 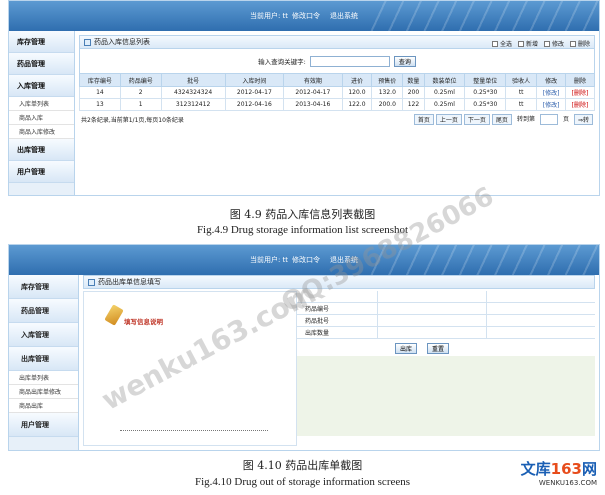 What do you see at coordinates (87, 42) in the screenshot?
I see `list-icon` at bounding box center [87, 42].